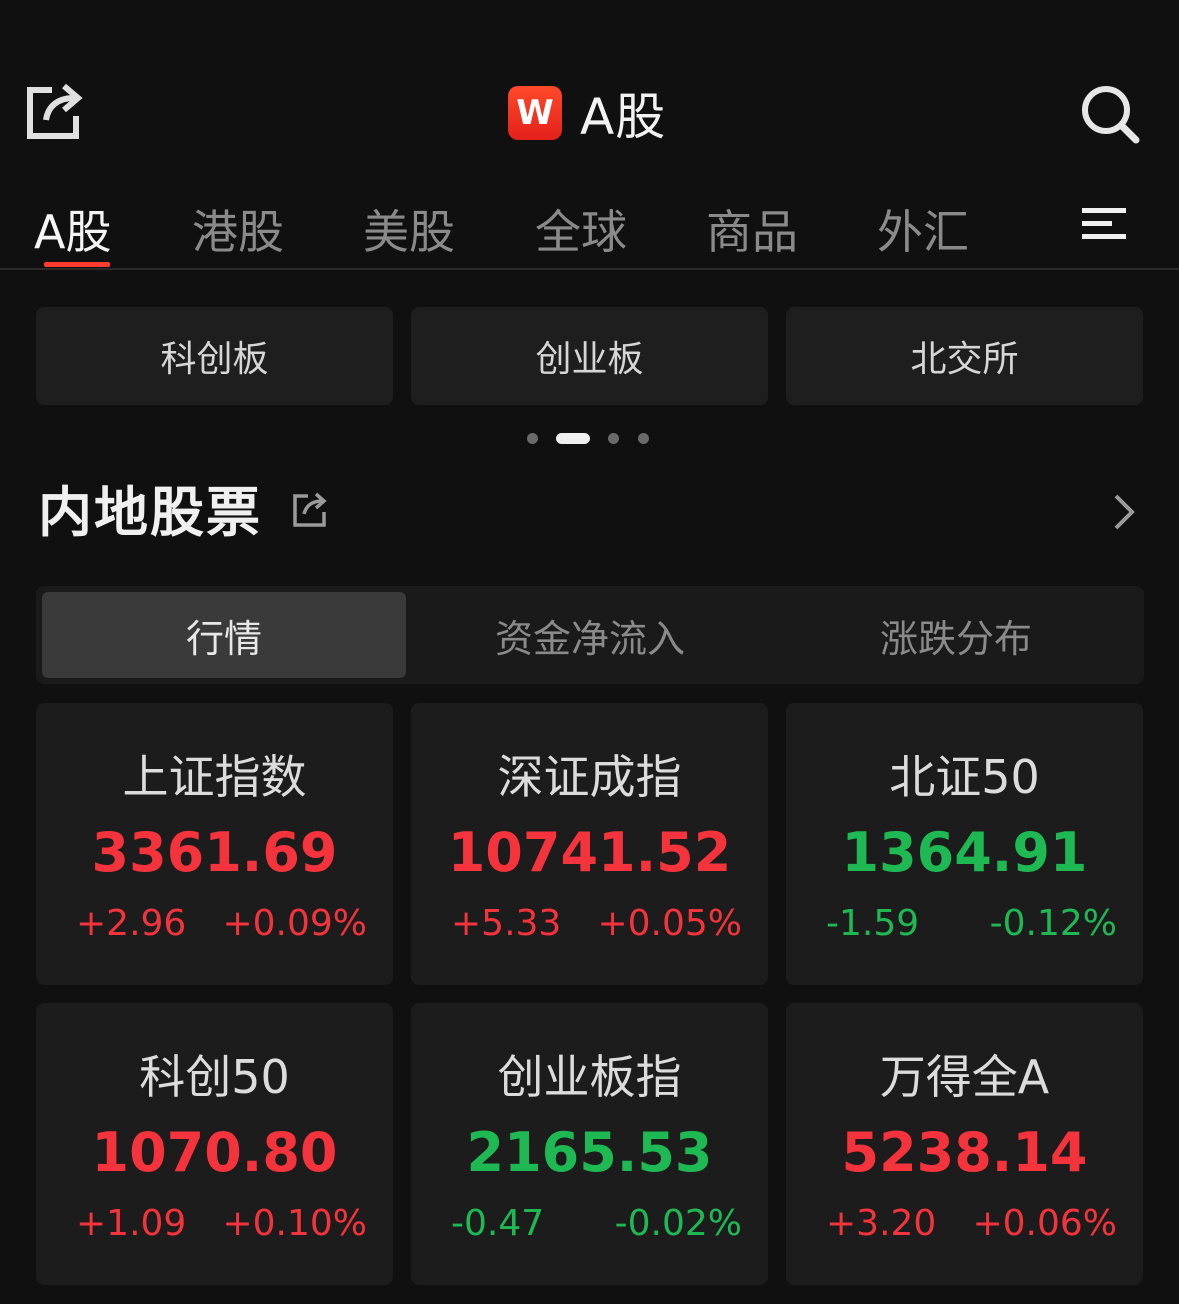  What do you see at coordinates (1060, 226) in the screenshot?
I see `tabs-fade` at bounding box center [1060, 226].